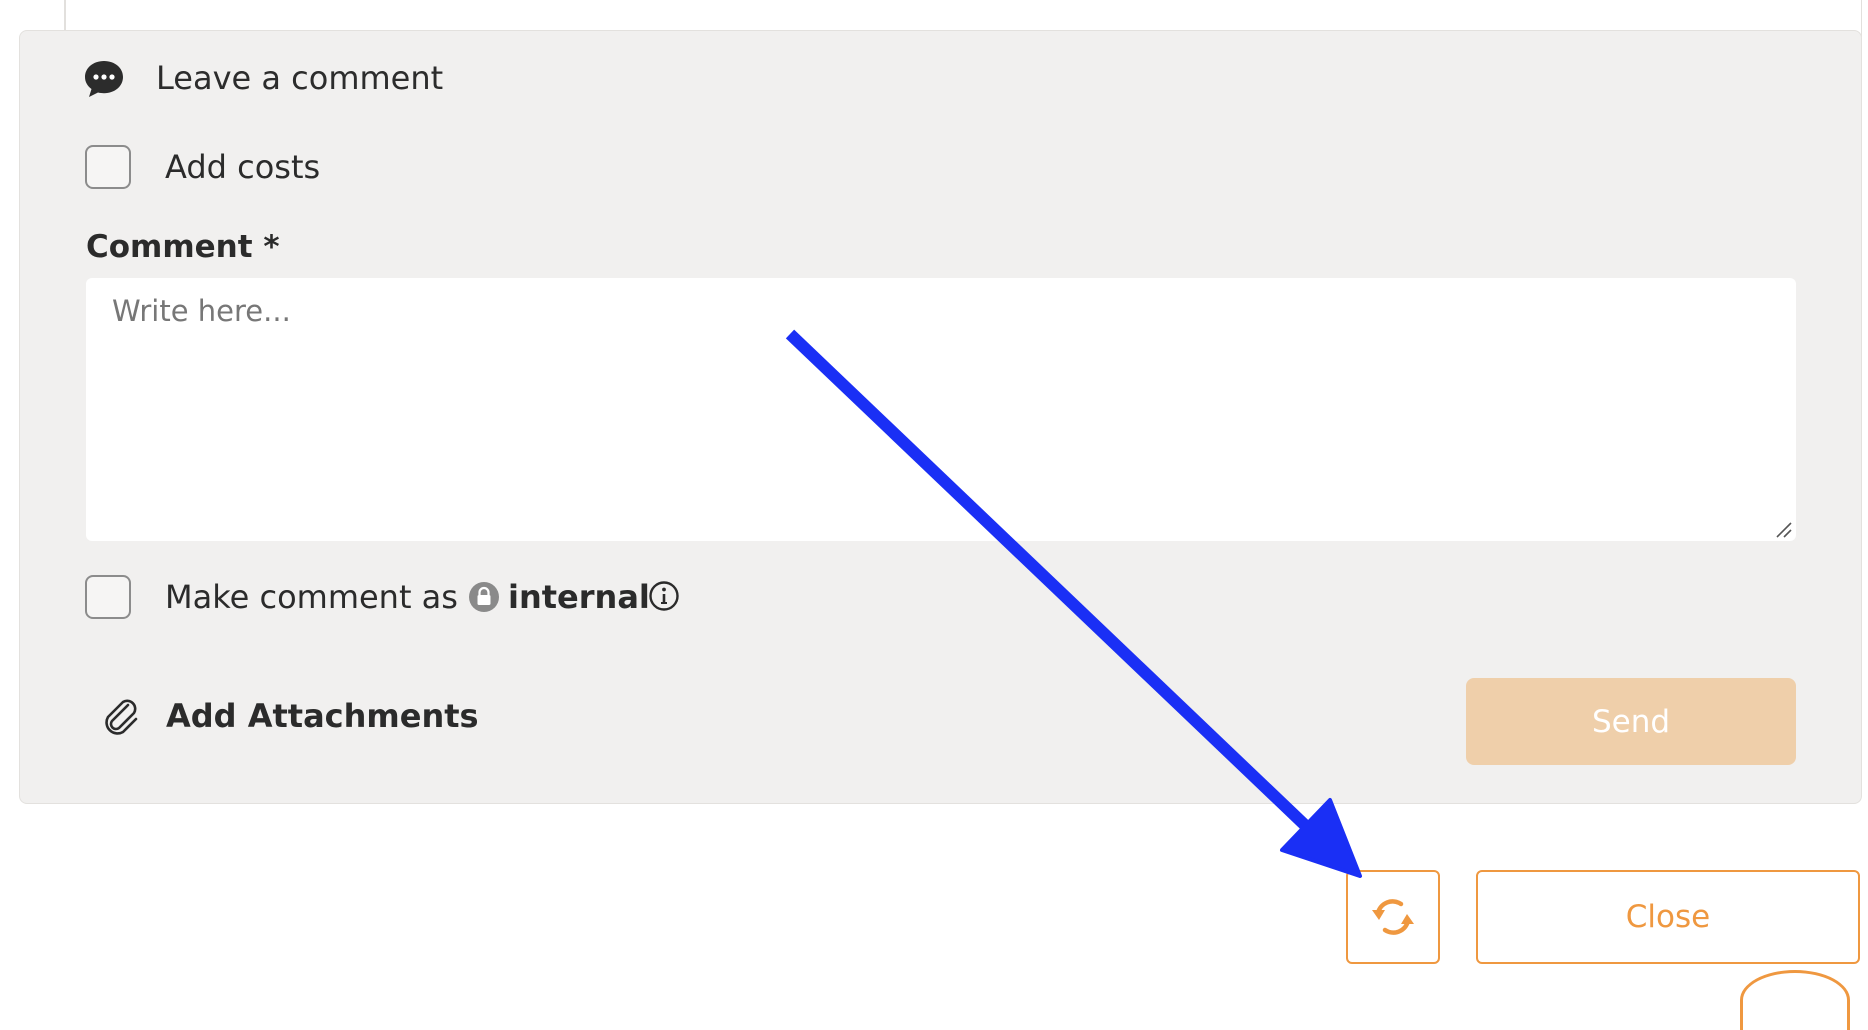  Describe the element at coordinates (664, 596) in the screenshot. I see `info-icon` at that location.